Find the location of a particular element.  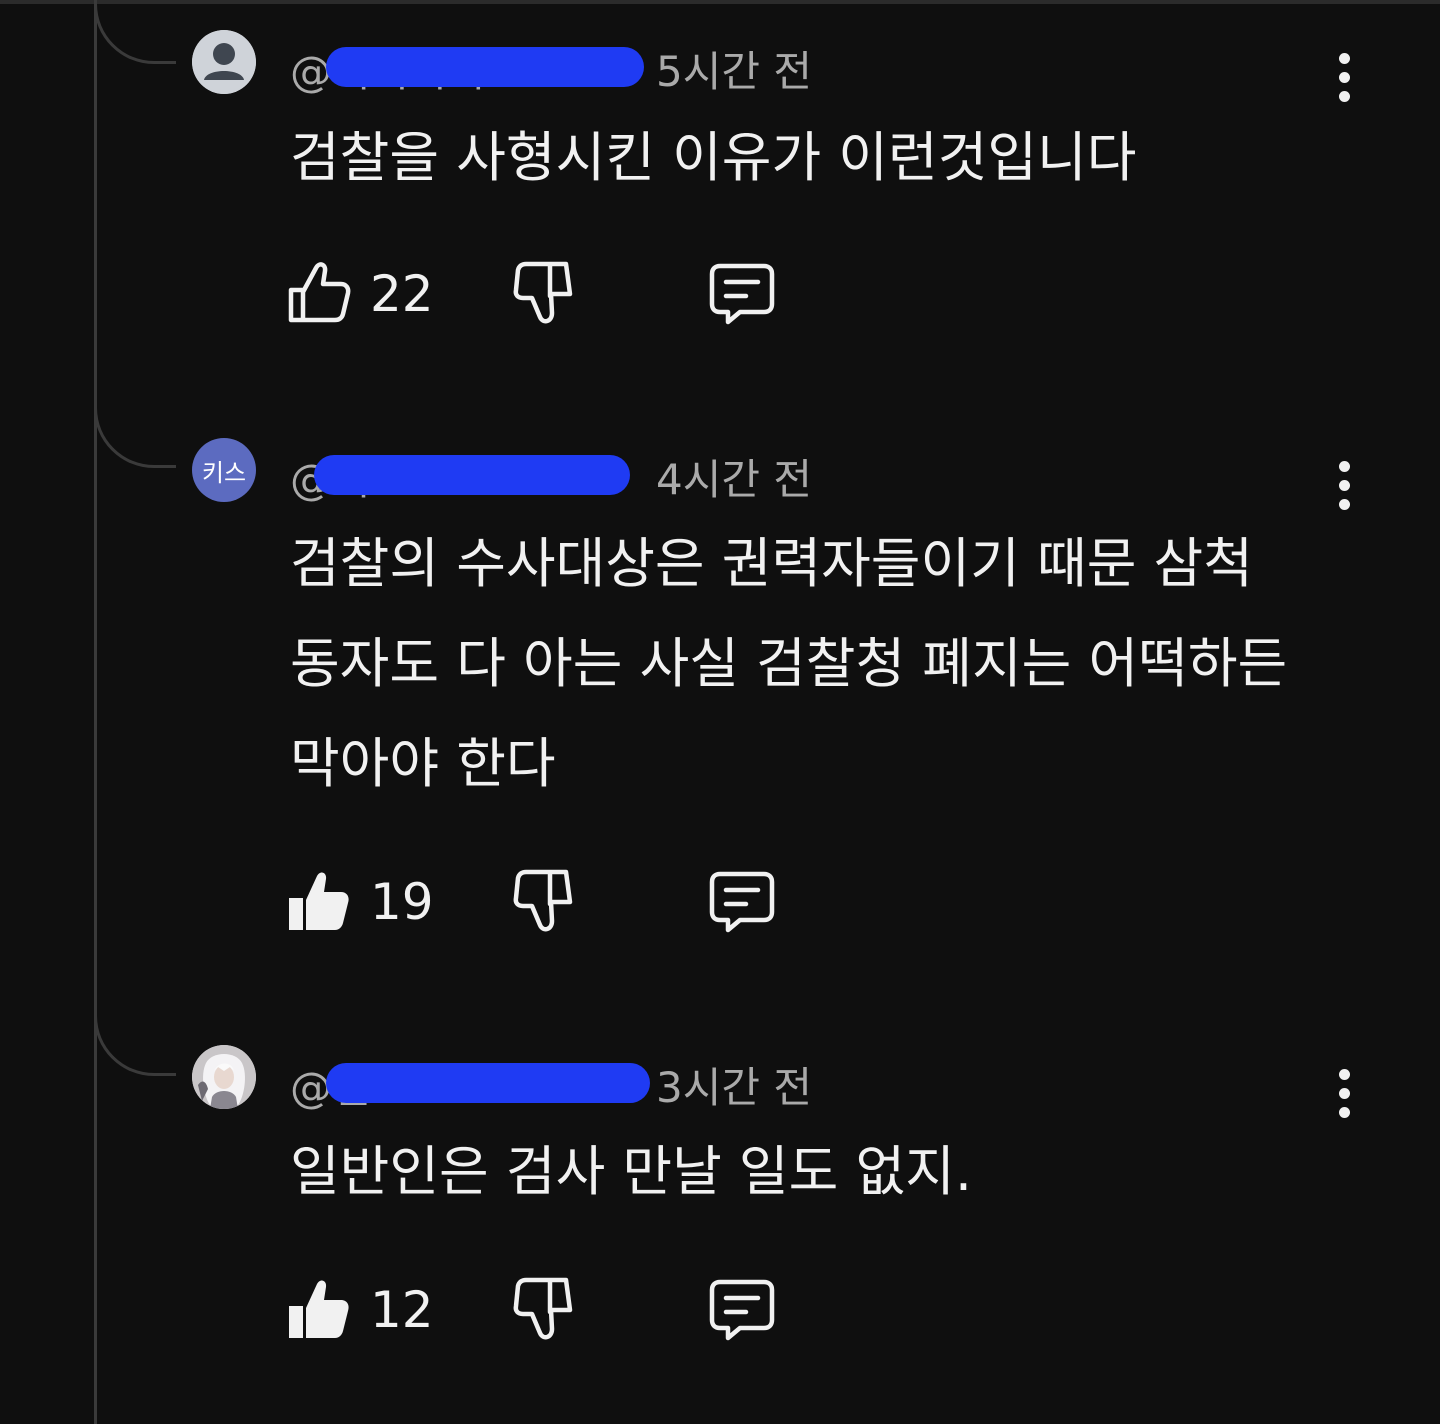

reply-meta: @기교 4시간 전 is located at coordinates (551, 476).